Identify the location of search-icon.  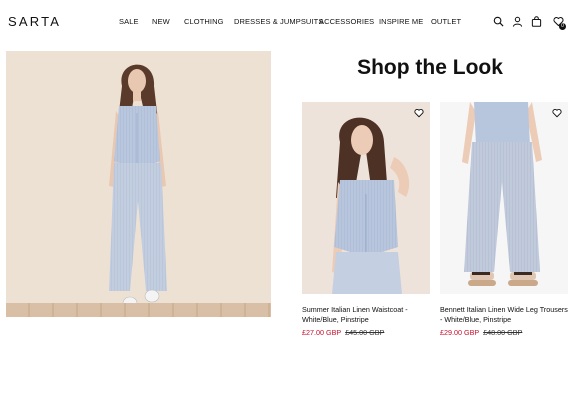
(498, 21).